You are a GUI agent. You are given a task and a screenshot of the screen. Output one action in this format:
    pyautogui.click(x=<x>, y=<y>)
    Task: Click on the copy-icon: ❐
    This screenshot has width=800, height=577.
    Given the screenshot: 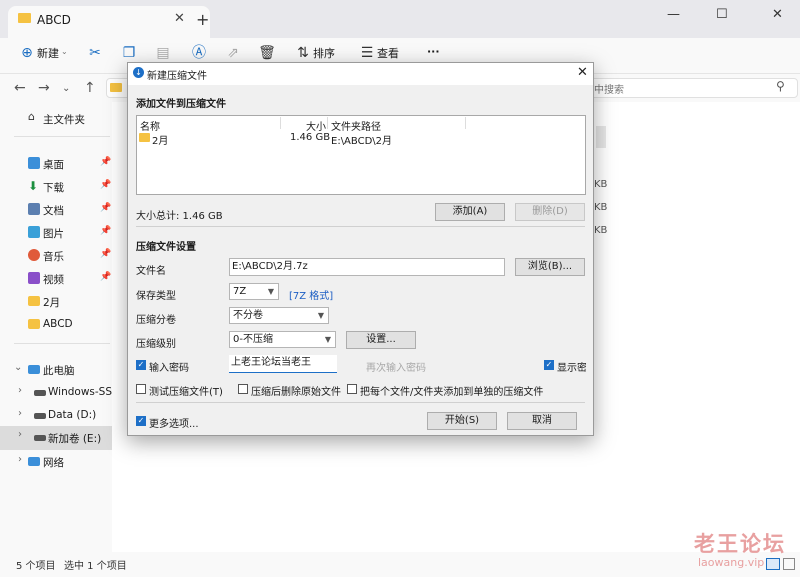 What is the action you would take?
    pyautogui.click(x=129, y=53)
    